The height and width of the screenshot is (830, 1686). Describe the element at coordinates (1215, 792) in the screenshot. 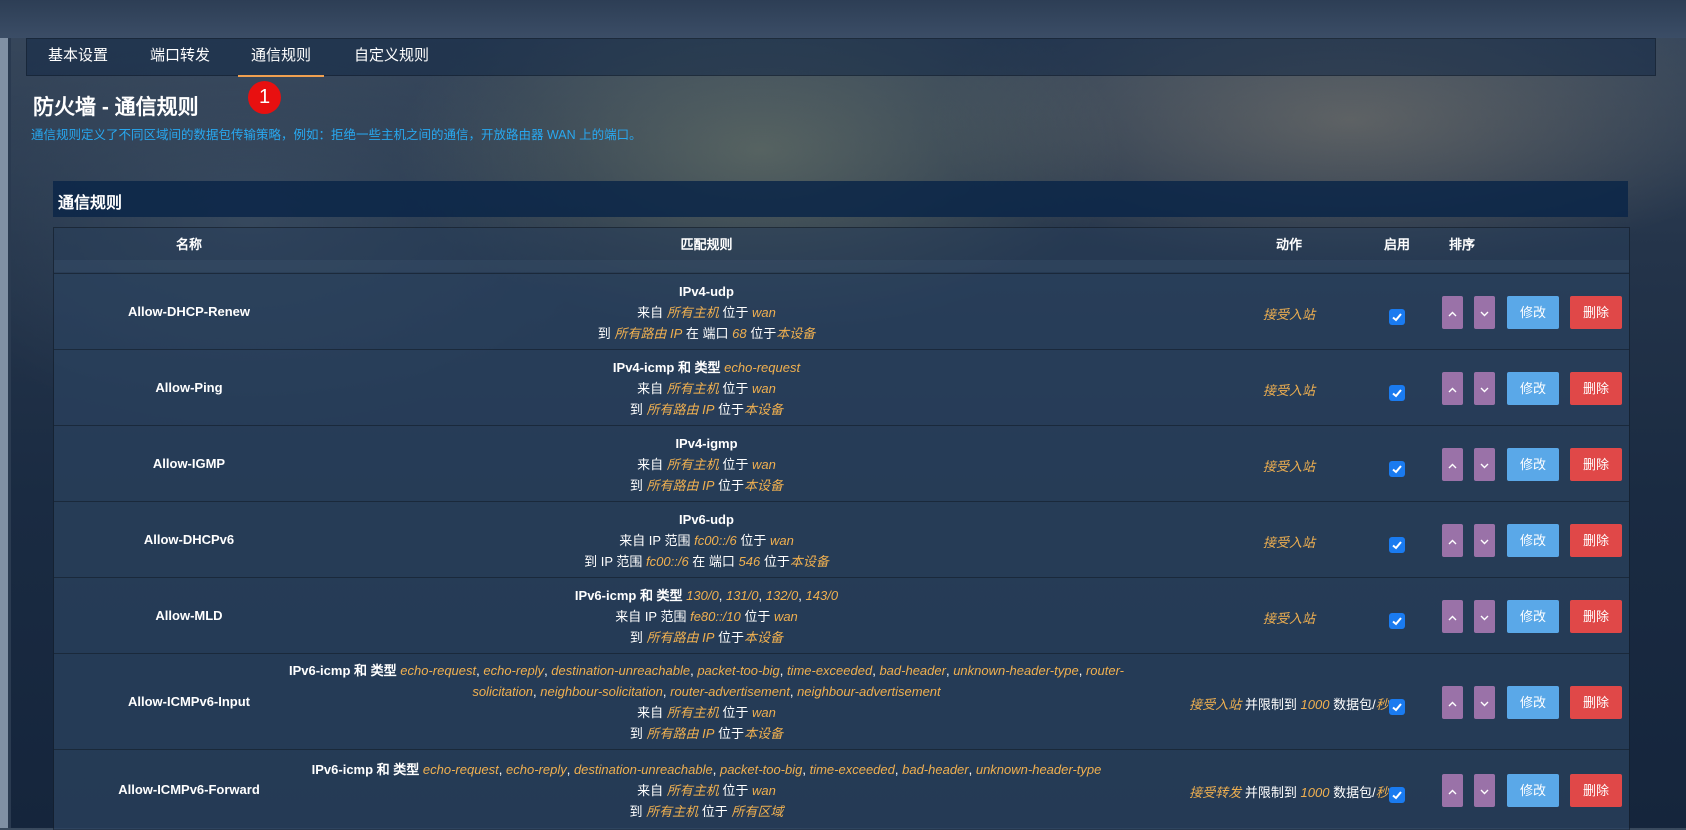

I see `match-value: 接受转发` at that location.